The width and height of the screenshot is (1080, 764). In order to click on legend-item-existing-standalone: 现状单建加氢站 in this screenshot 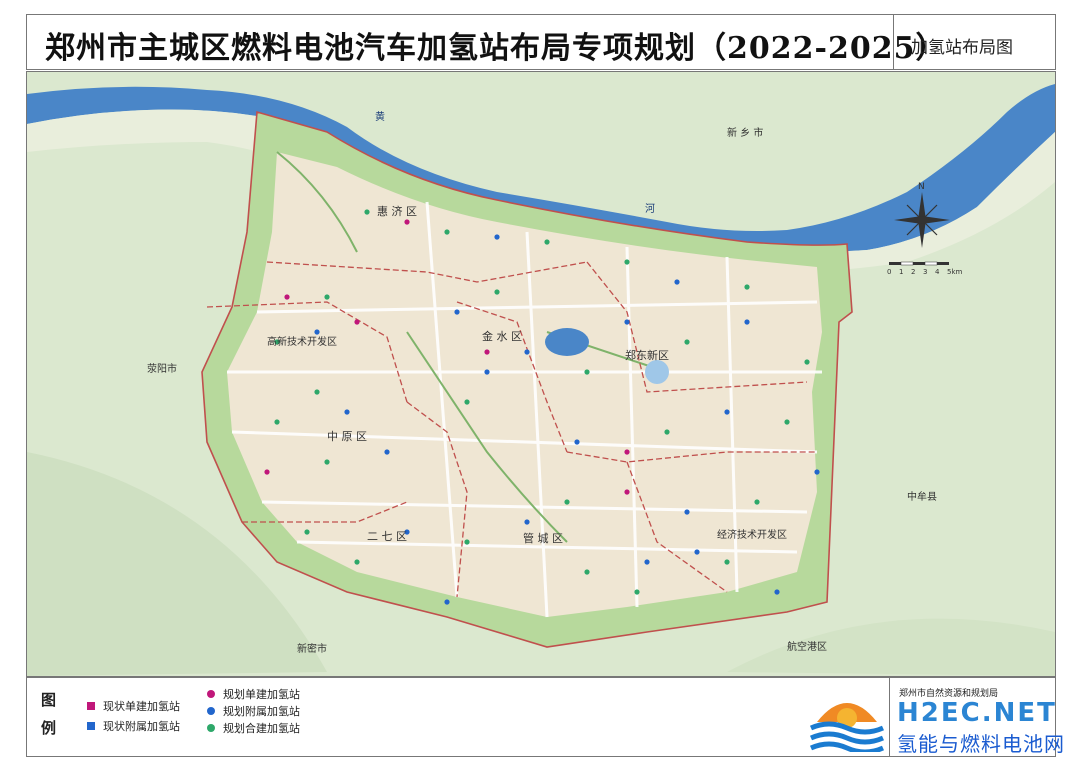, I will do `click(133, 706)`.